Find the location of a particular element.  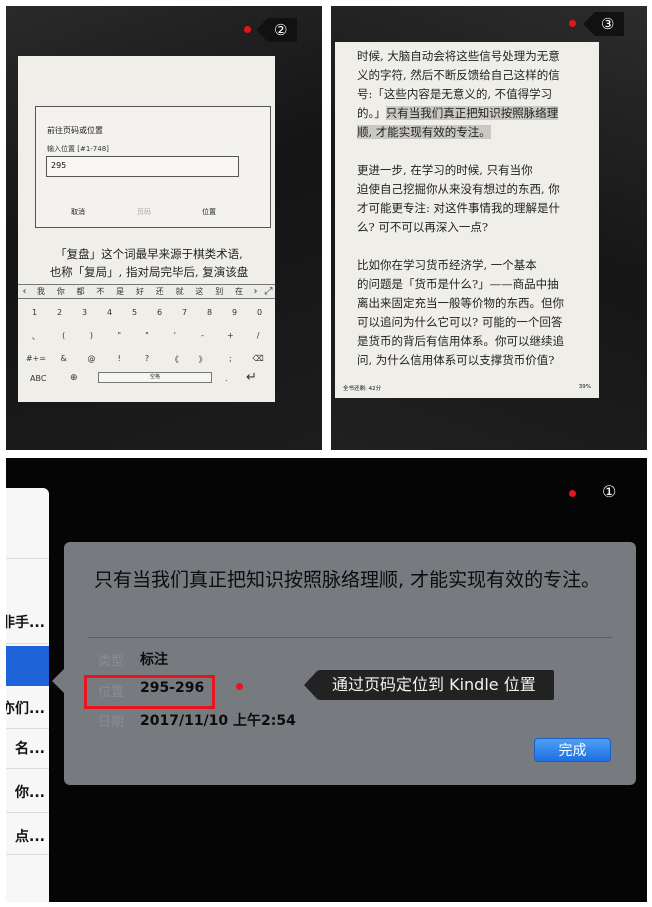

expand-icon: ⤢ is located at coordinates (268, 291).